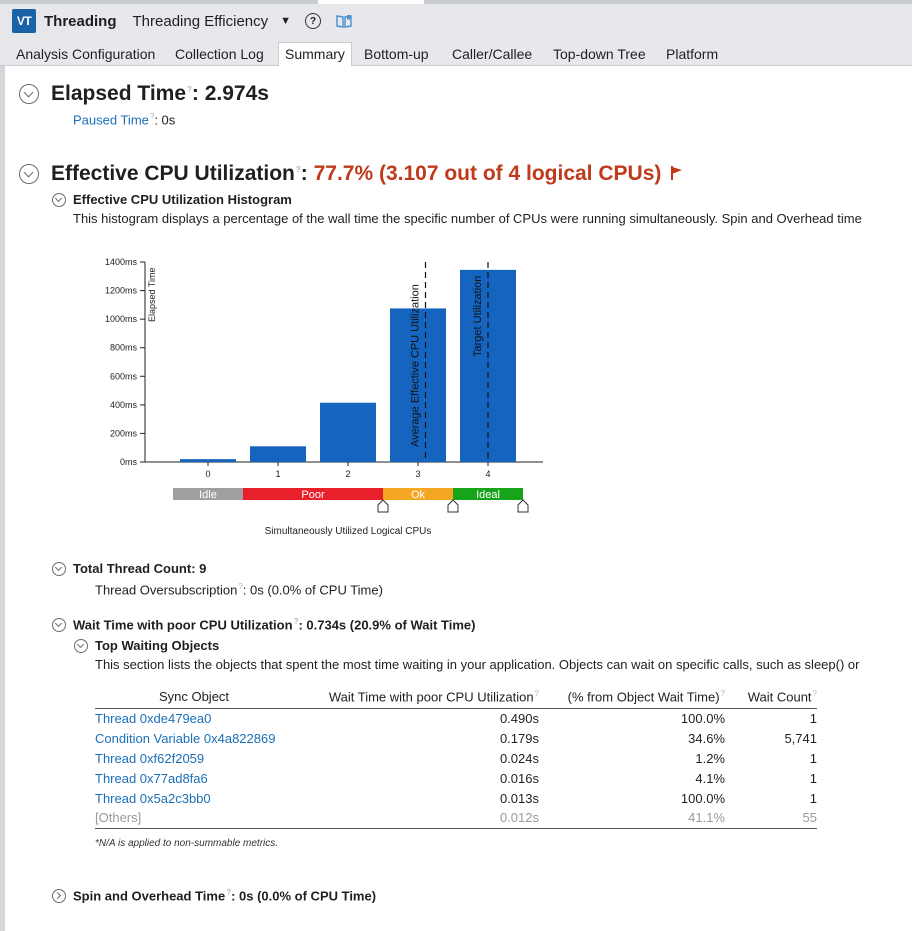 The height and width of the screenshot is (931, 912). I want to click on wait-time-collapse-toggle, so click(59, 625).